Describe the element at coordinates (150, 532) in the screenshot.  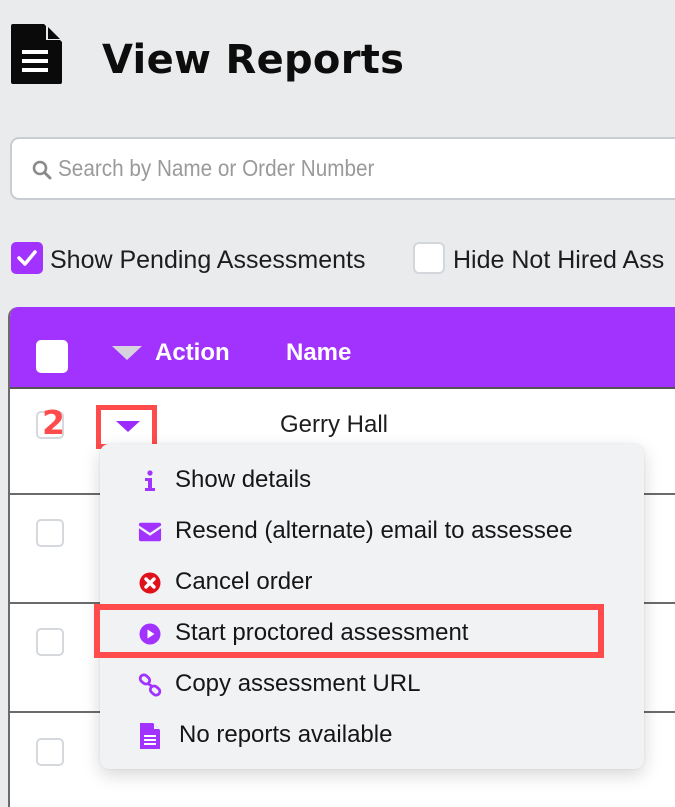
I see `envelope-icon` at that location.